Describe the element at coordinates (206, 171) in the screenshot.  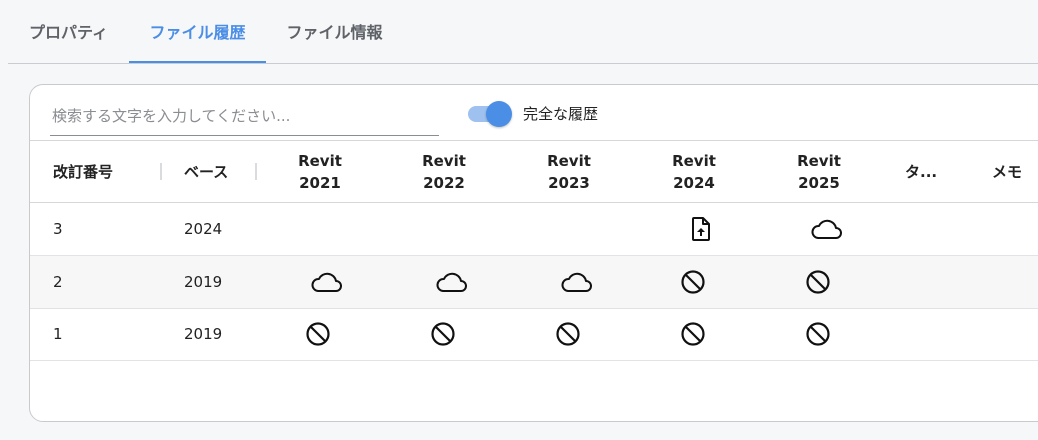
I see `column-header-base: ベース` at that location.